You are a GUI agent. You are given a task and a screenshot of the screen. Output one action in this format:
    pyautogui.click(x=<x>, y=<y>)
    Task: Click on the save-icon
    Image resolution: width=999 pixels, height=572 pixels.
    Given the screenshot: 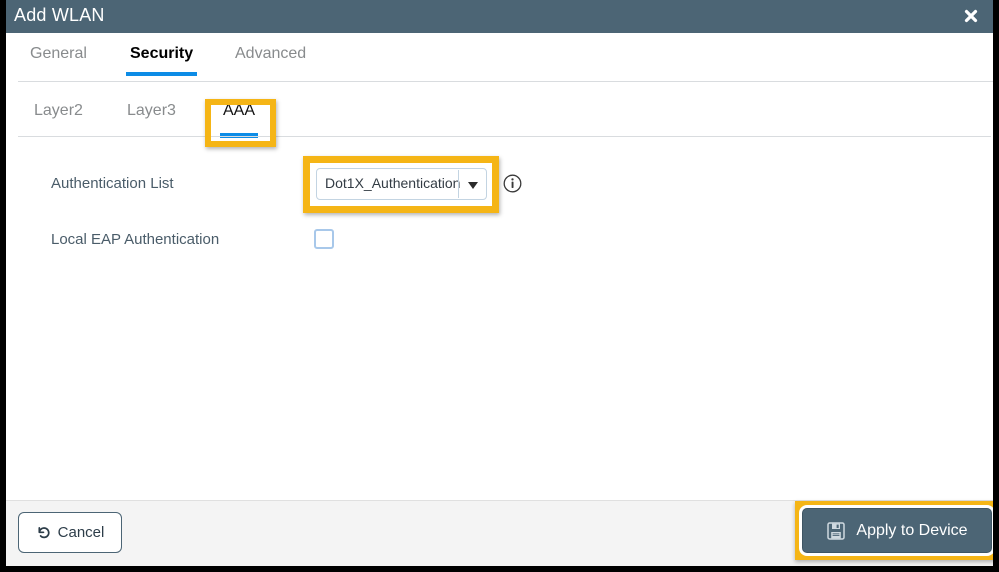 What is the action you would take?
    pyautogui.click(x=836, y=530)
    